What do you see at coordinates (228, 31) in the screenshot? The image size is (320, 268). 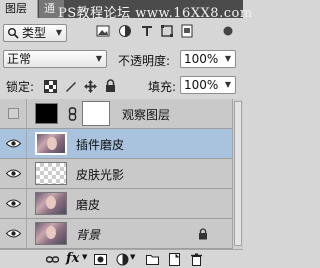 I see `filter-toggle-icon` at bounding box center [228, 31].